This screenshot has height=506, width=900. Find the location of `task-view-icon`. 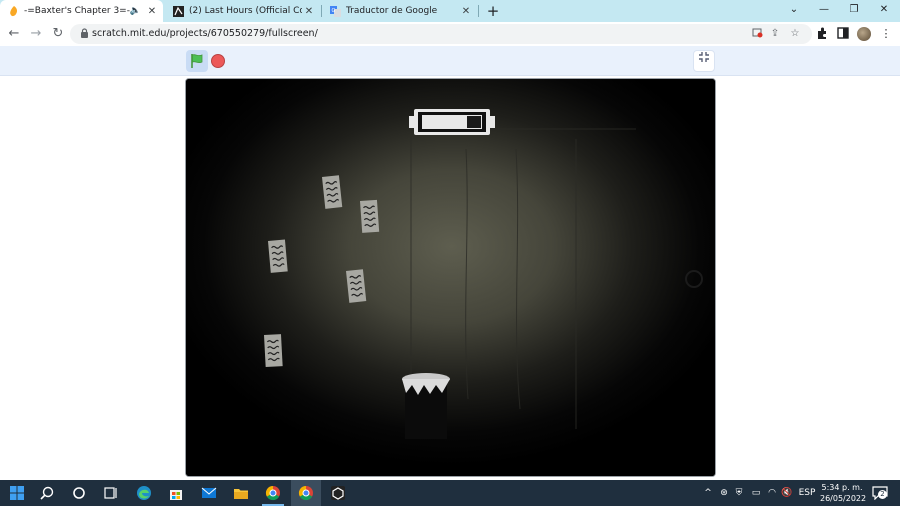

task-view-icon is located at coordinates (111, 493).